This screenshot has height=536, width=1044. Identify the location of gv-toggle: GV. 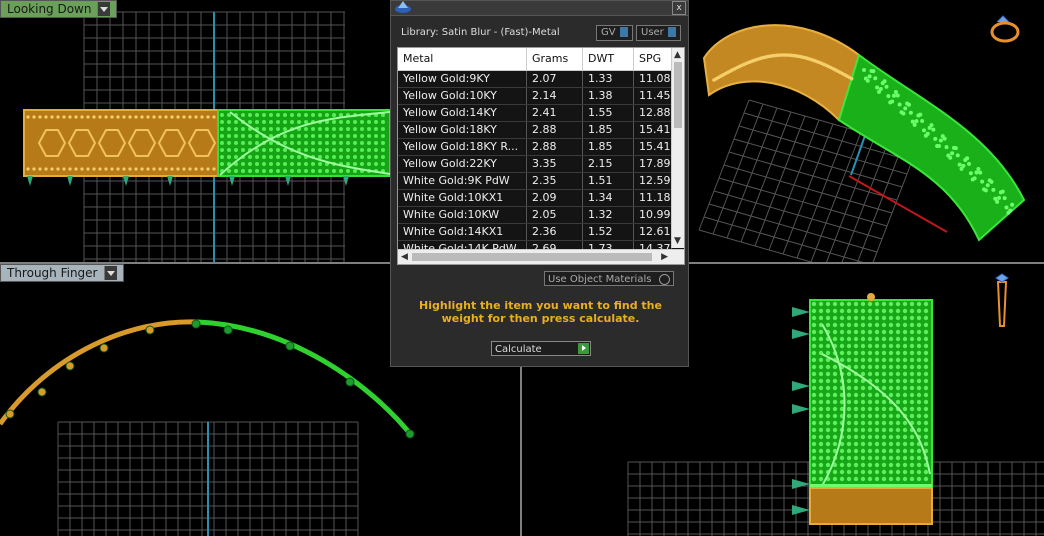
(614, 33).